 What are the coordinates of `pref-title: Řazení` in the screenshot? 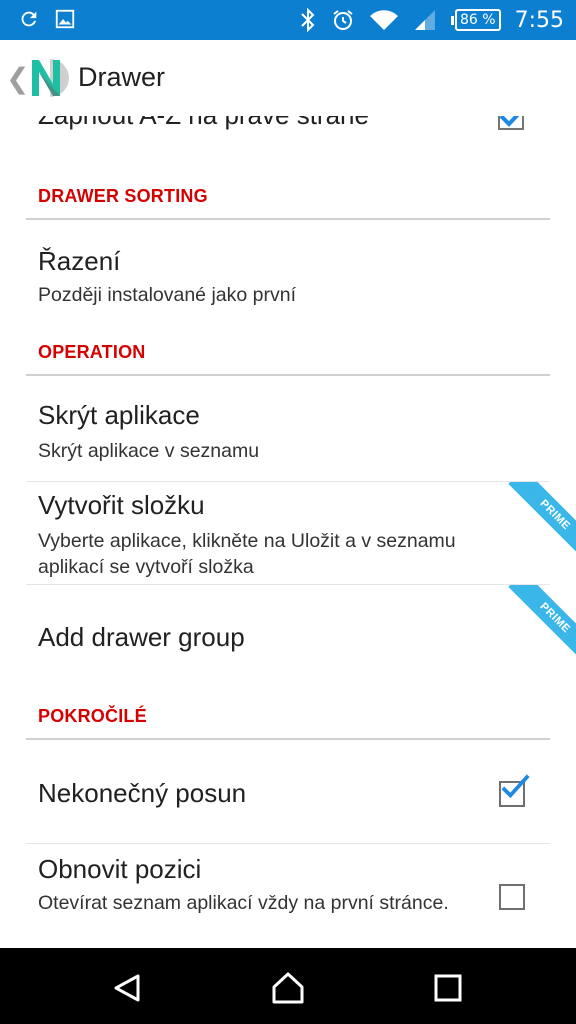 It's located at (79, 261).